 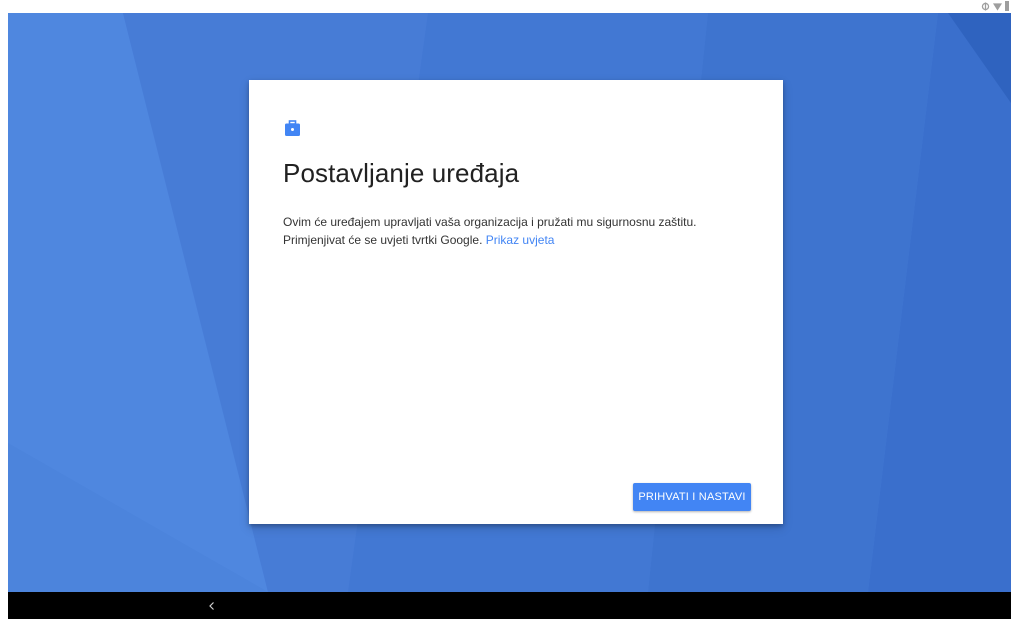 I want to click on status-bar, so click(x=505, y=6).